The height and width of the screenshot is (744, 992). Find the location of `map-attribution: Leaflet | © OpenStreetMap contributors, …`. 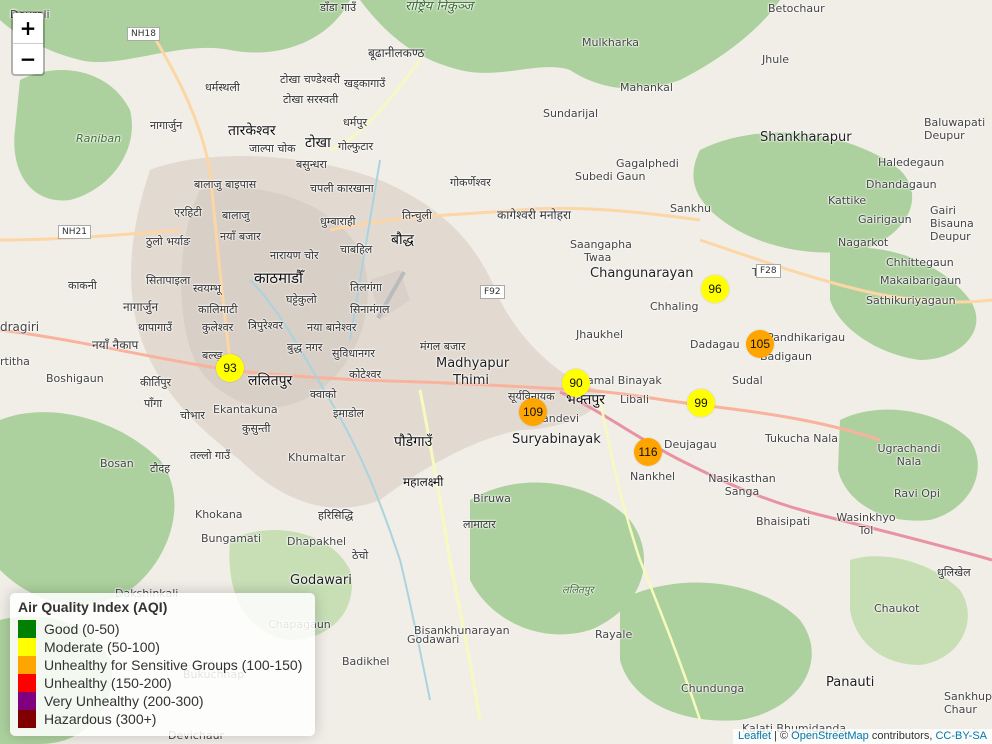

map-attribution: Leaflet | © OpenStreetMap contributors, … is located at coordinates (862, 736).